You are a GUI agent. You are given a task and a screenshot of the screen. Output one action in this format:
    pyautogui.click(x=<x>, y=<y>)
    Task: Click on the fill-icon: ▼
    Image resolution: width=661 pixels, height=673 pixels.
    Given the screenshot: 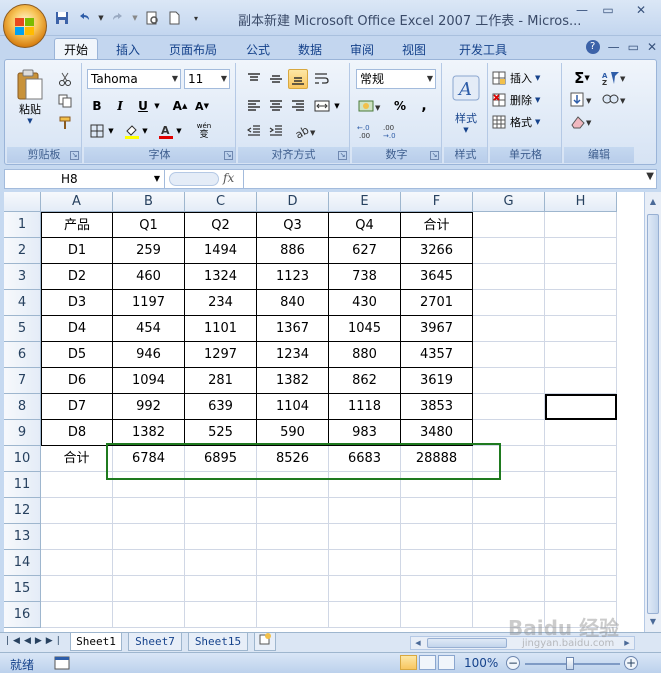 What is the action you would take?
    pyautogui.click(x=582, y=100)
    